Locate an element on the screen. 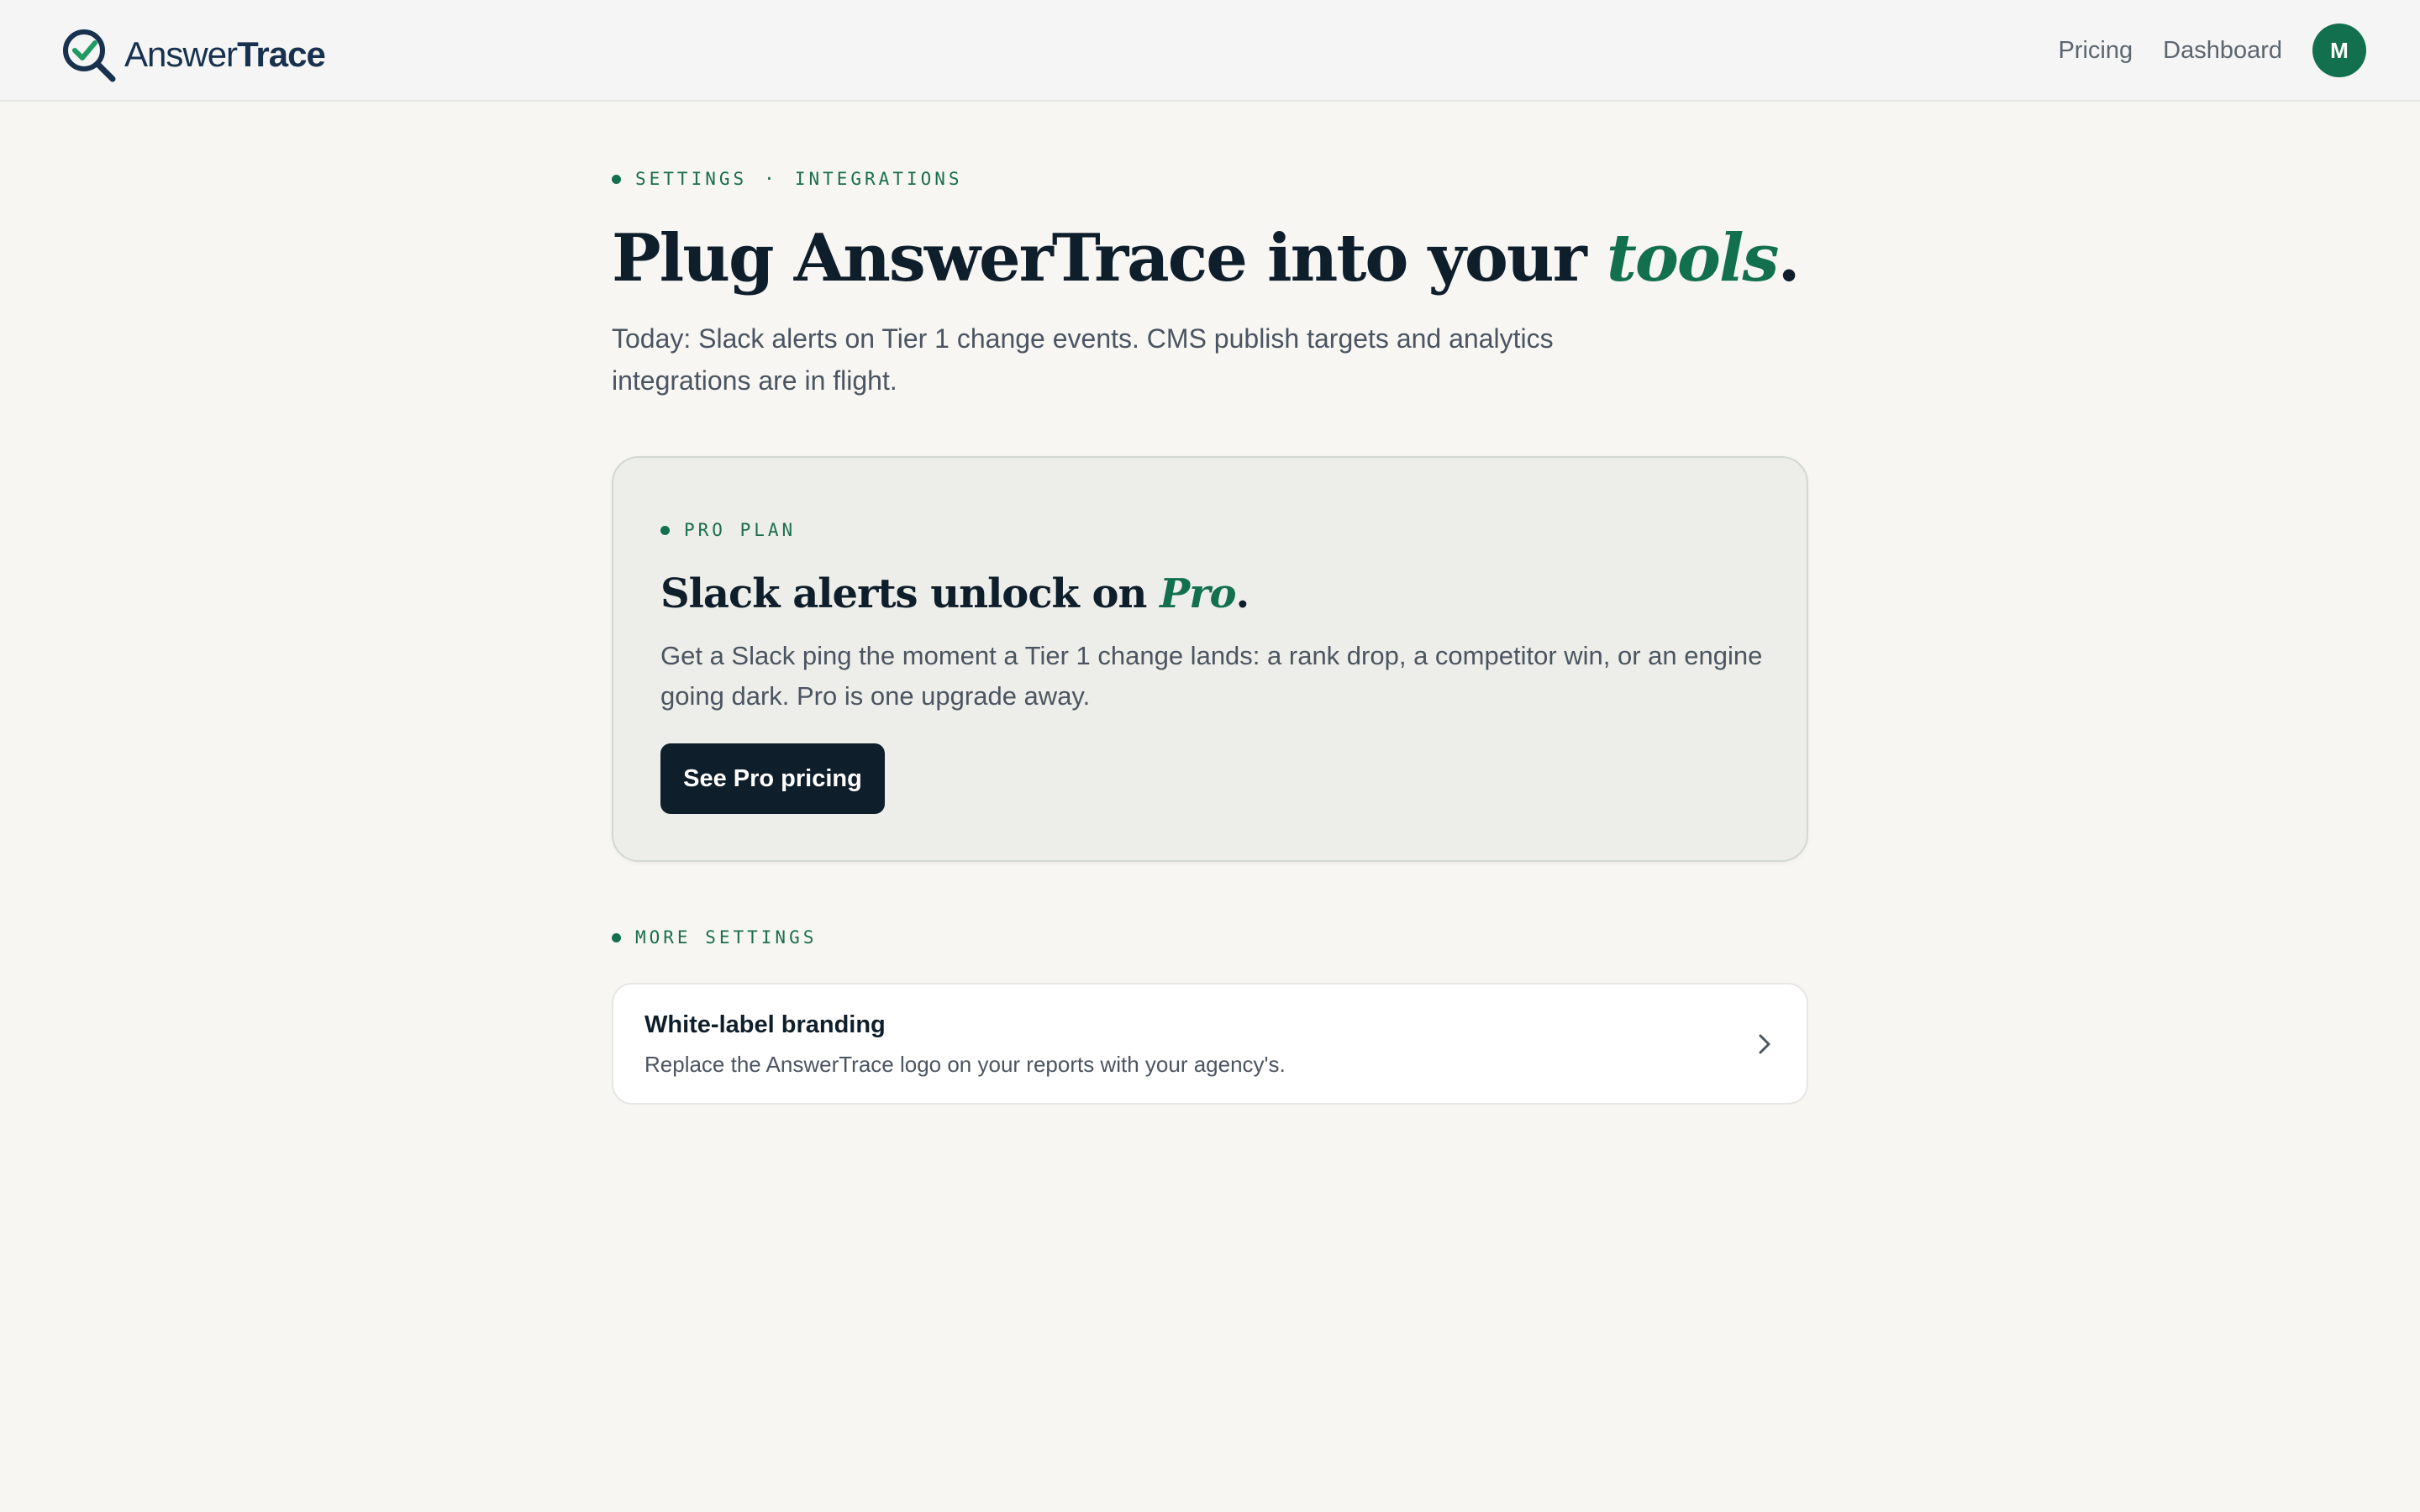 This screenshot has height=1512, width=2420. page-title: Plug AnswerTrace into your tools. is located at coordinates (1206, 258).